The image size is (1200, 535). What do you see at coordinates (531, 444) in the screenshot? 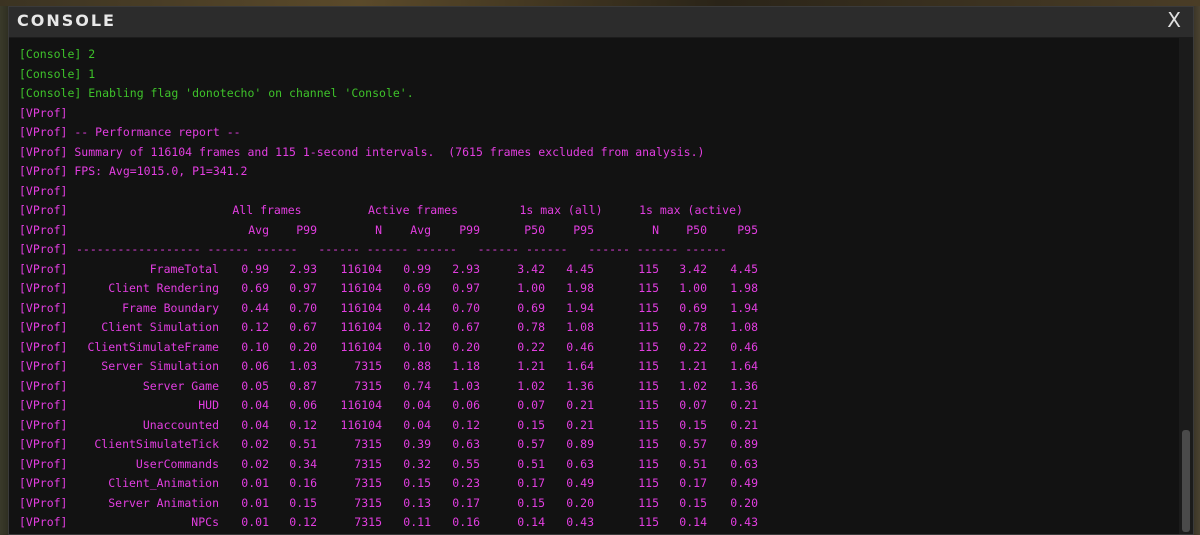
I see `table-cell: 0.57` at bounding box center [531, 444].